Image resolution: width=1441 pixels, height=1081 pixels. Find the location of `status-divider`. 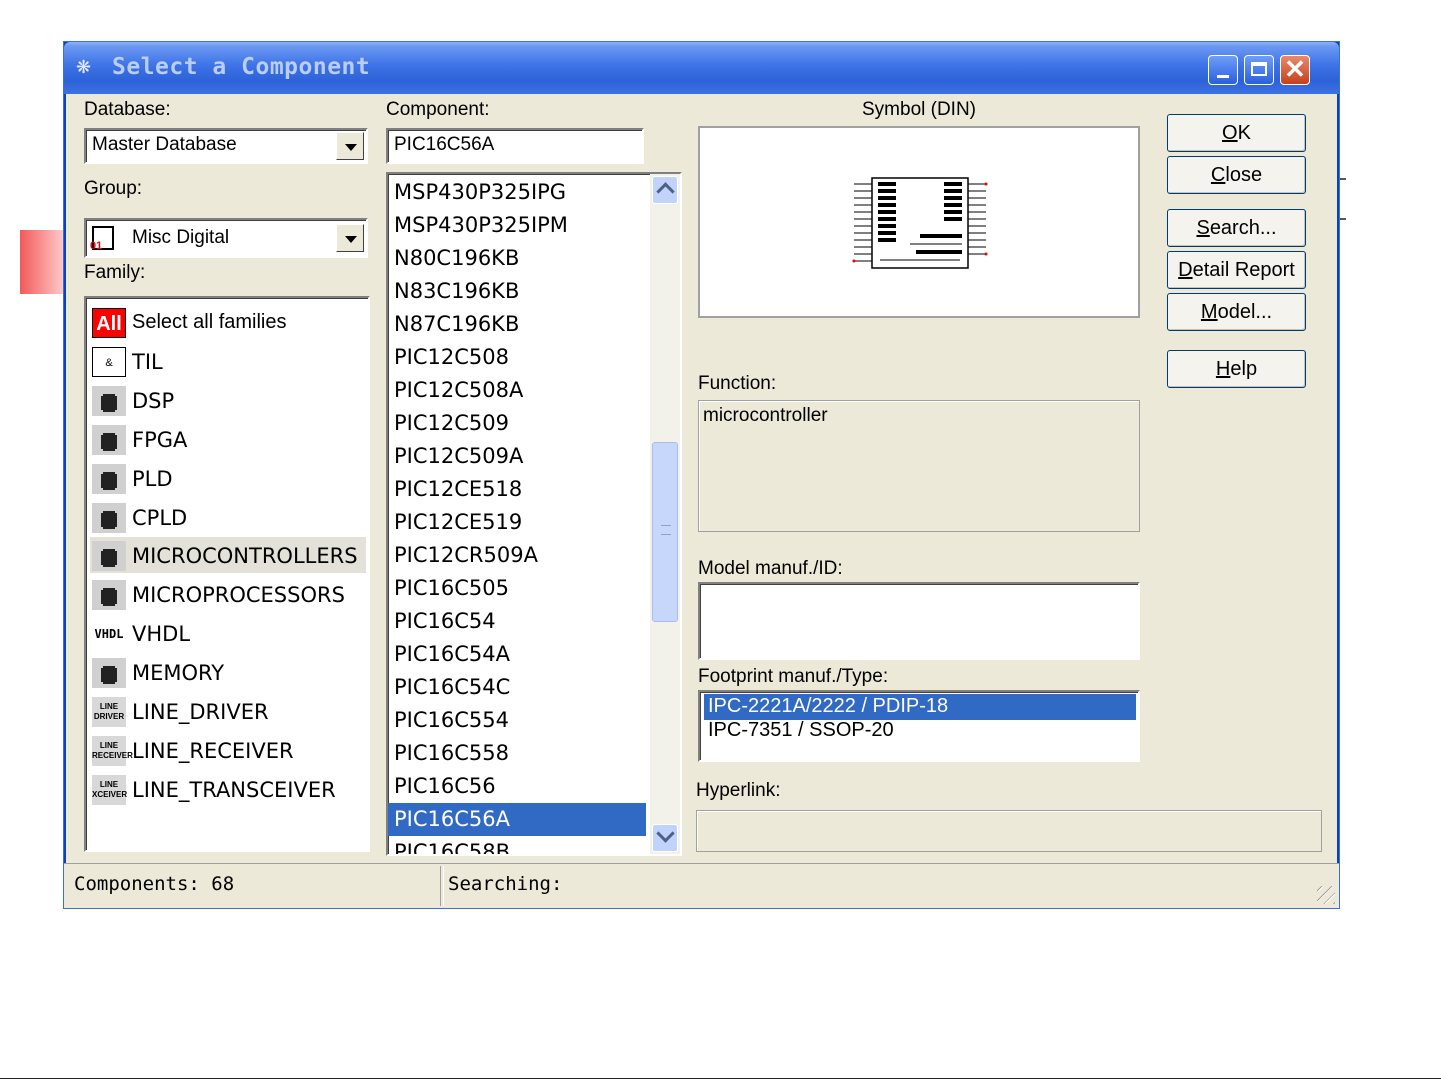

status-divider is located at coordinates (442, 886).